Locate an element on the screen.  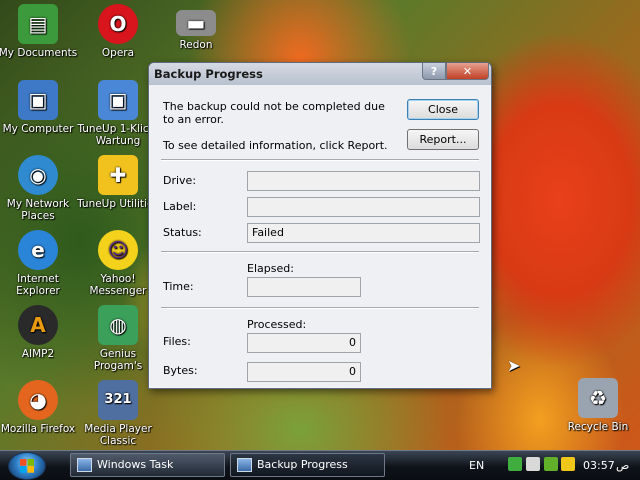
desktop-icon-recycle-bin: ♻ Recycle Bin is located at coordinates (598, 405).